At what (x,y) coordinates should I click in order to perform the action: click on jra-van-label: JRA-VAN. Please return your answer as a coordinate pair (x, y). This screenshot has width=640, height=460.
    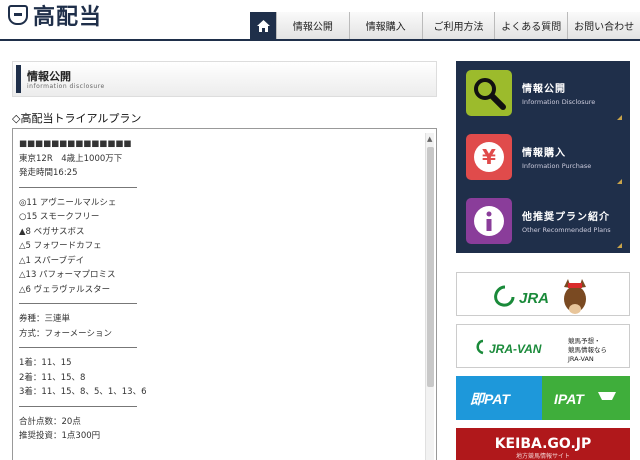
    Looking at the image, I should click on (515, 349).